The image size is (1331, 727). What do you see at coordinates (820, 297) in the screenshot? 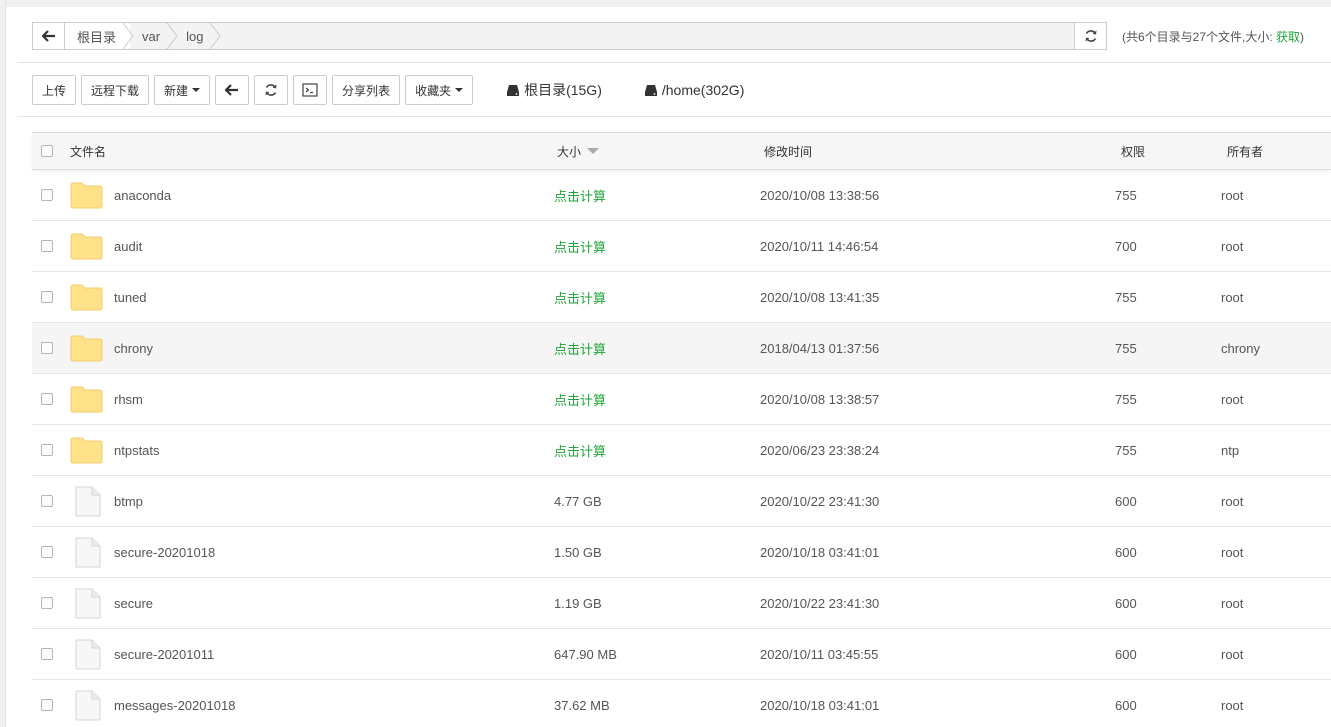
I see `modified-time: 2020/10/08 13:41:35` at bounding box center [820, 297].